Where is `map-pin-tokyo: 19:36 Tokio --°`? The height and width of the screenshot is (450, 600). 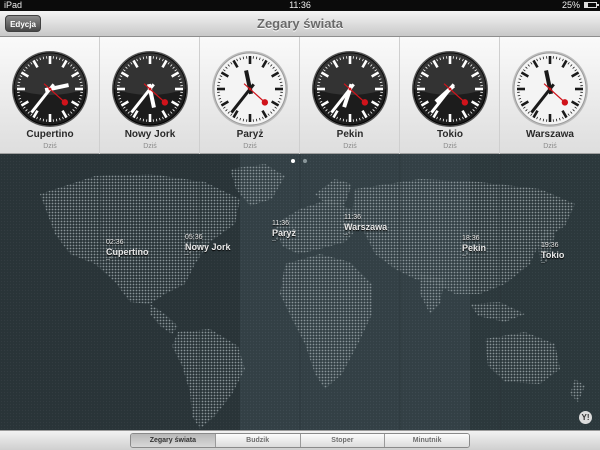 map-pin-tokyo: 19:36 Tokio --° is located at coordinates (552, 254).